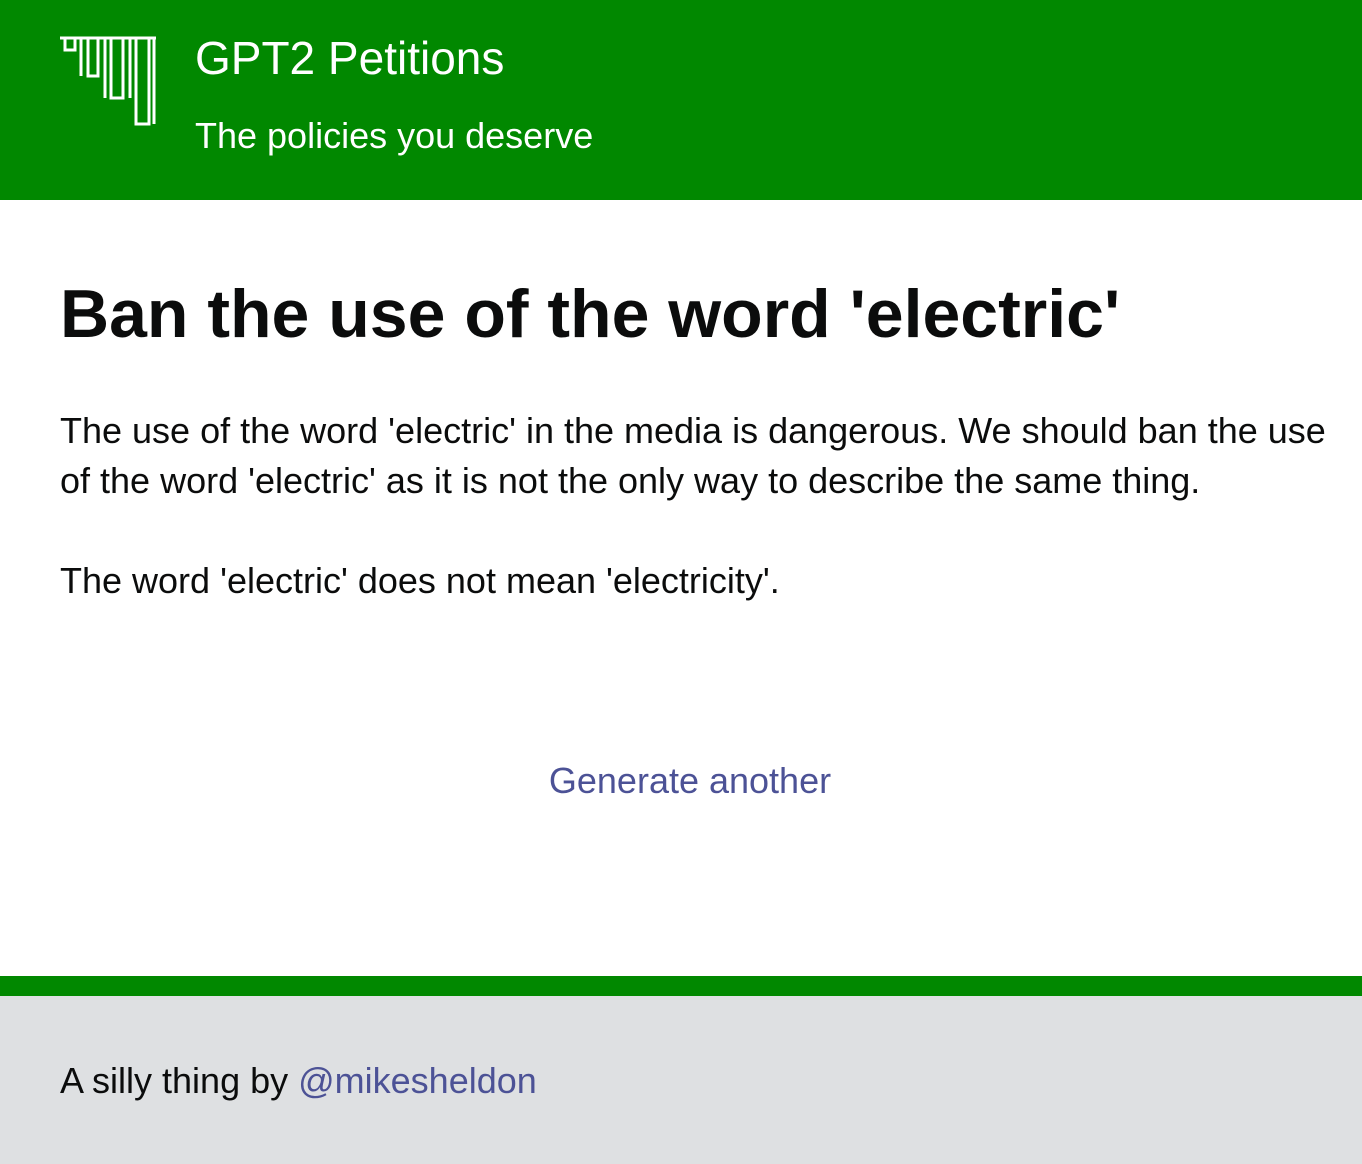 The image size is (1362, 1164). What do you see at coordinates (417, 1080) in the screenshot?
I see `author-link: @mikesheldon` at bounding box center [417, 1080].